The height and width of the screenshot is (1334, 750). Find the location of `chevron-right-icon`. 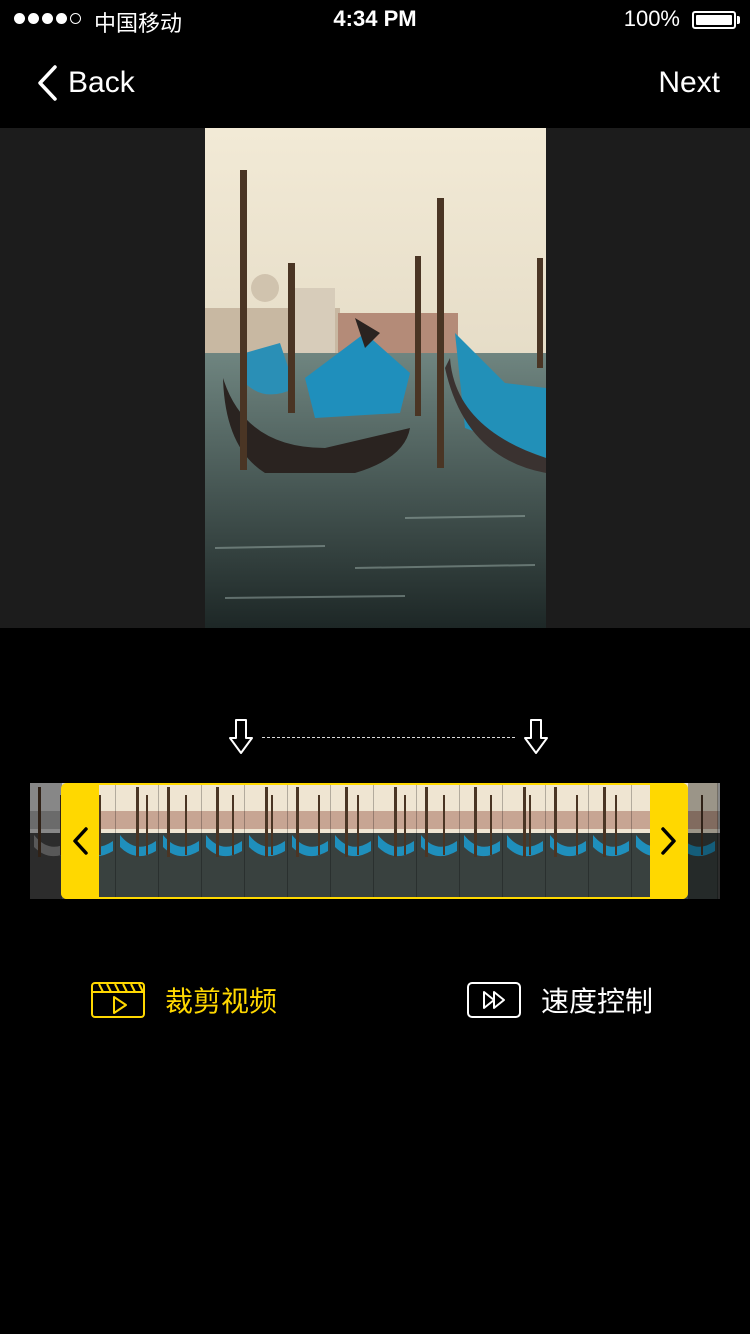

chevron-right-icon is located at coordinates (668, 841).